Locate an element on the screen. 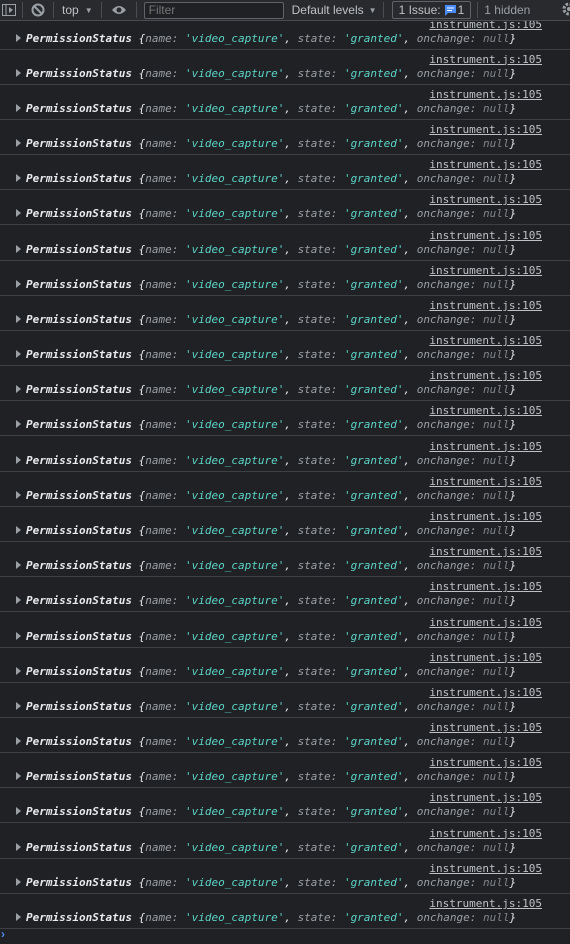  log-levels-dropdown: Default levels ▼ is located at coordinates (334, 10).